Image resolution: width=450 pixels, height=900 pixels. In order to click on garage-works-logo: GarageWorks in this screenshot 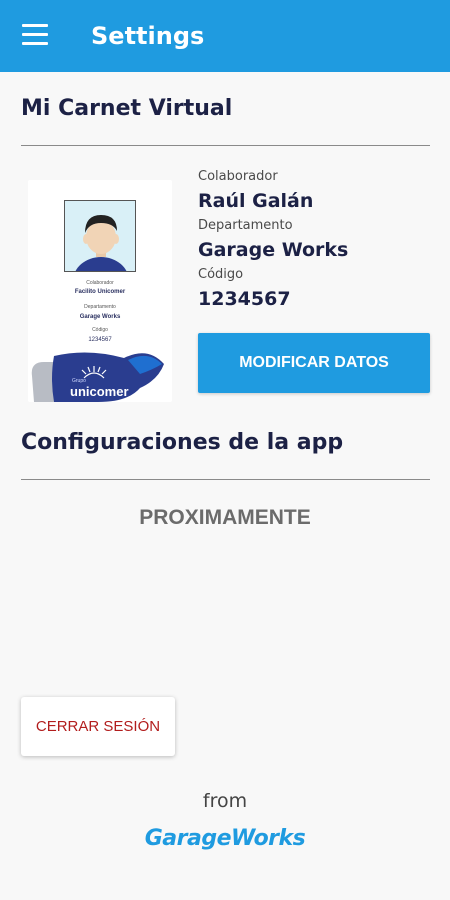, I will do `click(225, 838)`.